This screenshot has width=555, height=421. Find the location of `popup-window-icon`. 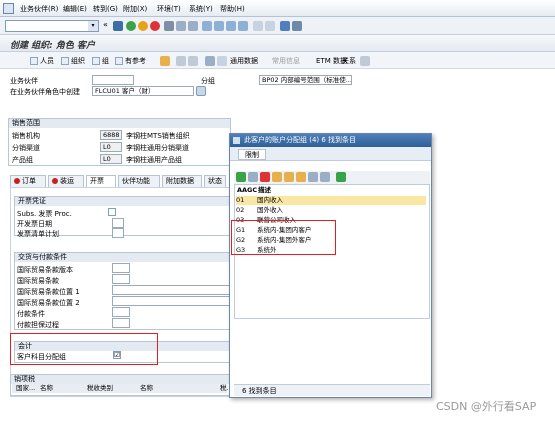

popup-window-icon is located at coordinates (236, 140).